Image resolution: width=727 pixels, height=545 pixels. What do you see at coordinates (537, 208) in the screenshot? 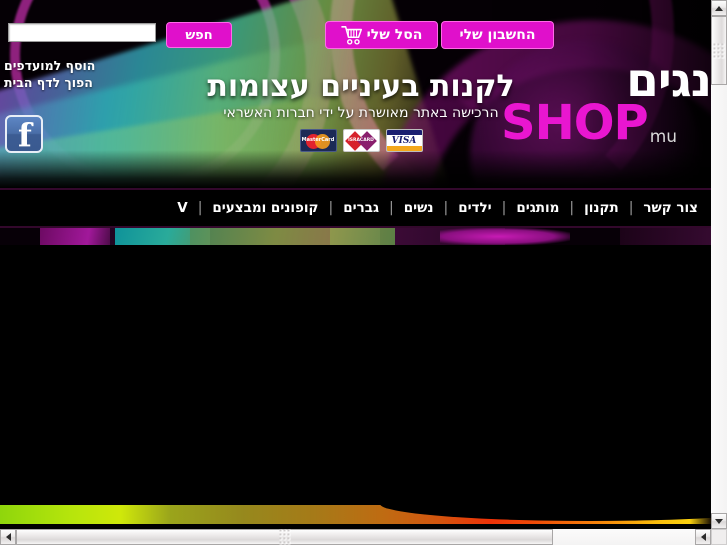
I see `nav-item-brands: מותגים` at bounding box center [537, 208].